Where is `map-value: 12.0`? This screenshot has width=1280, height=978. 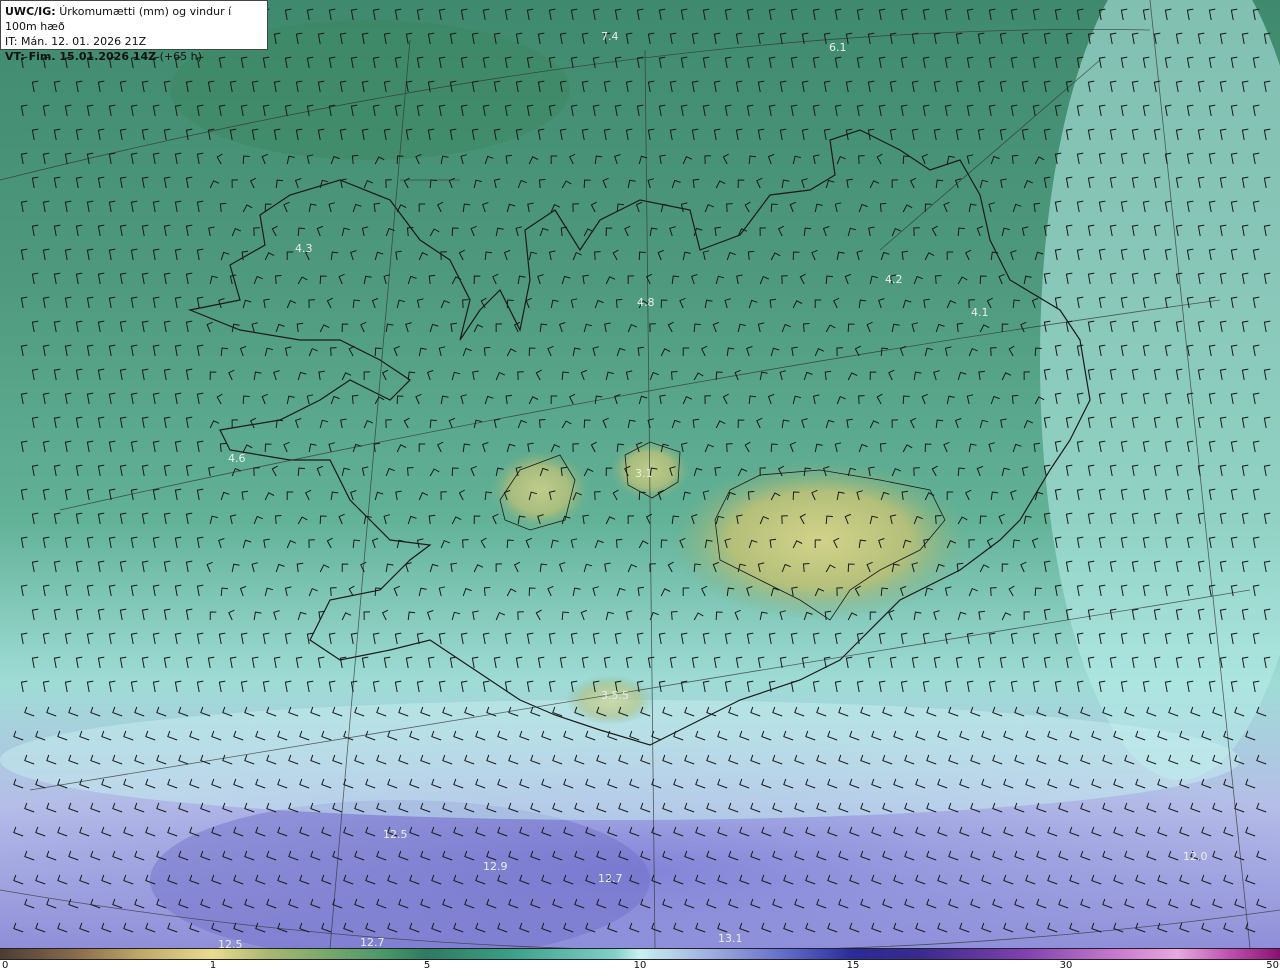 map-value: 12.0 is located at coordinates (1195, 856).